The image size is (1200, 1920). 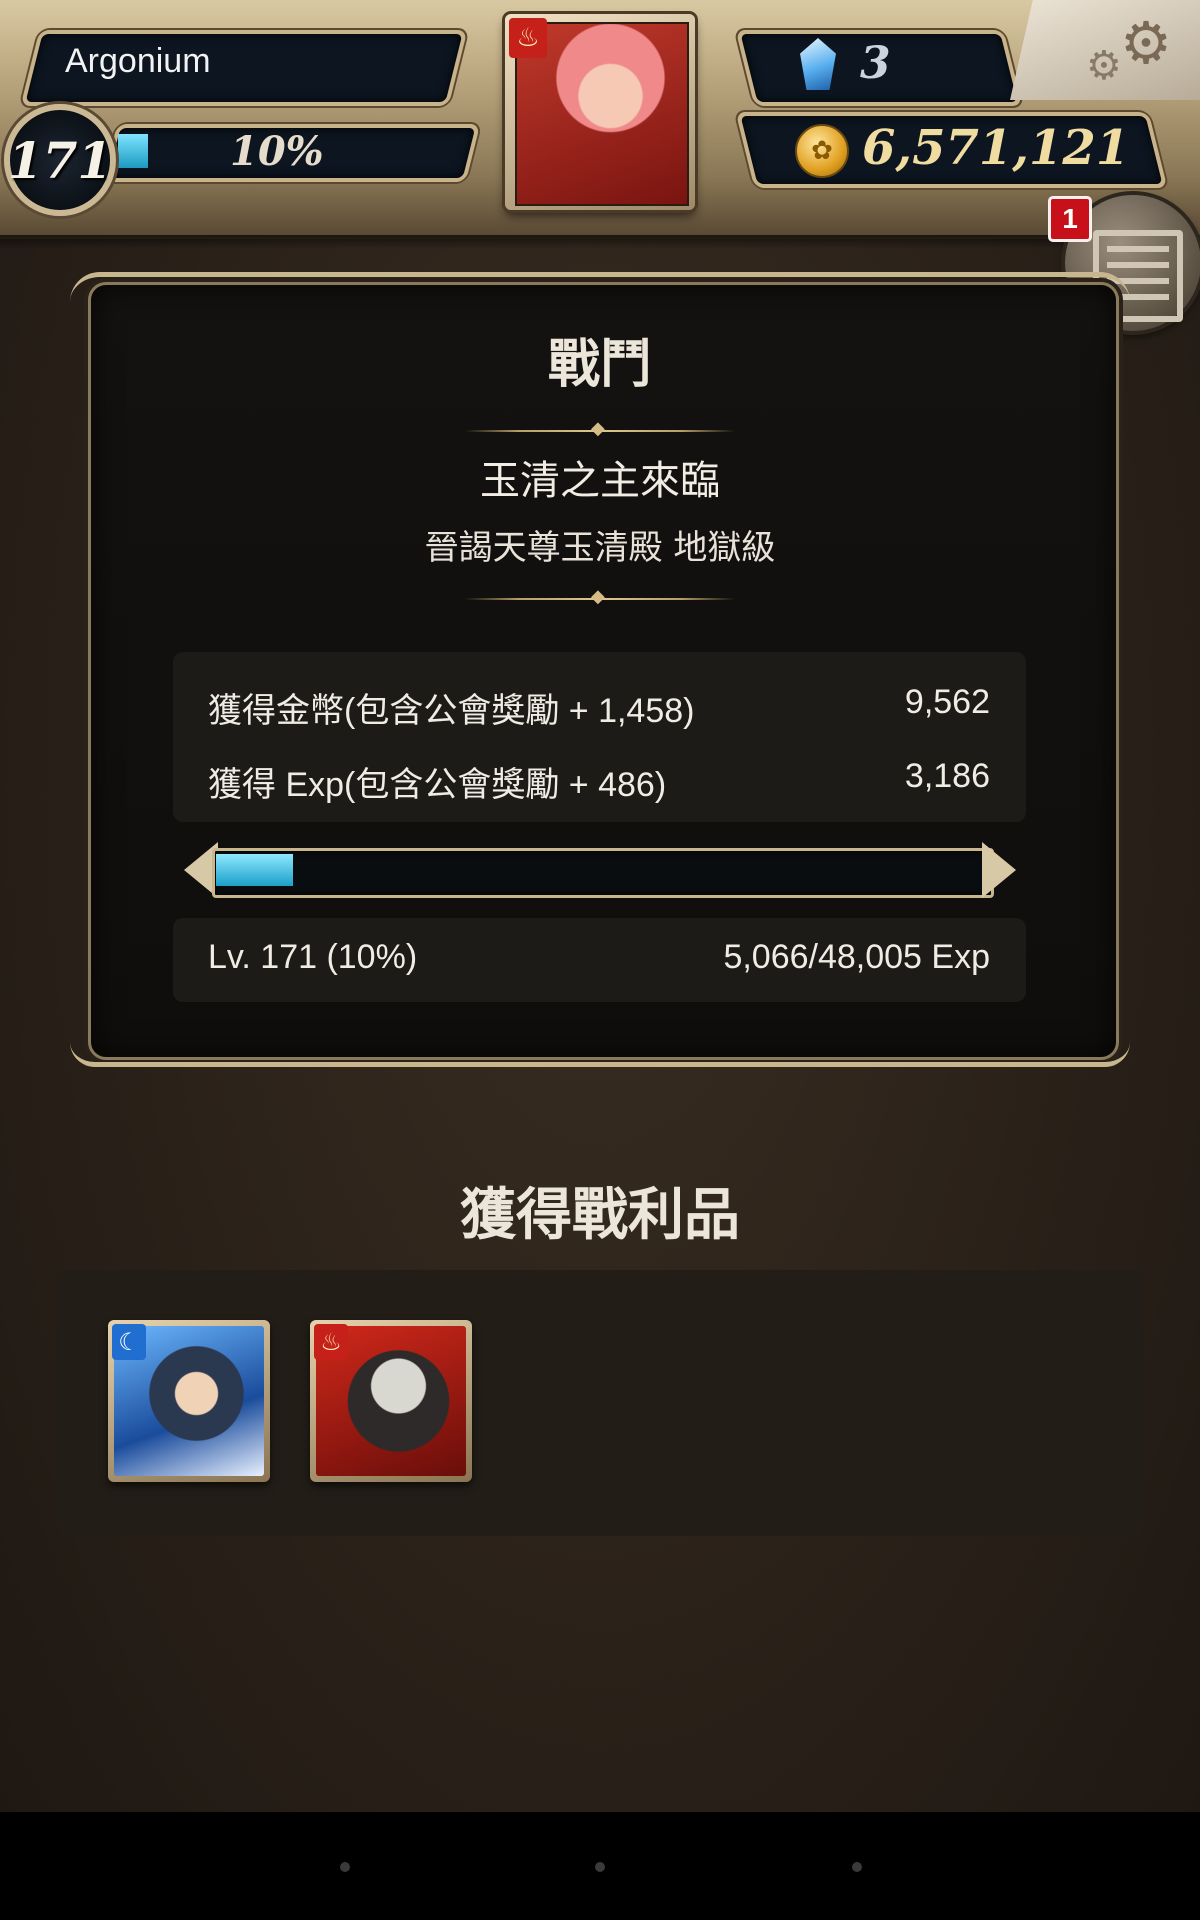 I want to click on notification-badge: 1, so click(x=1070, y=219).